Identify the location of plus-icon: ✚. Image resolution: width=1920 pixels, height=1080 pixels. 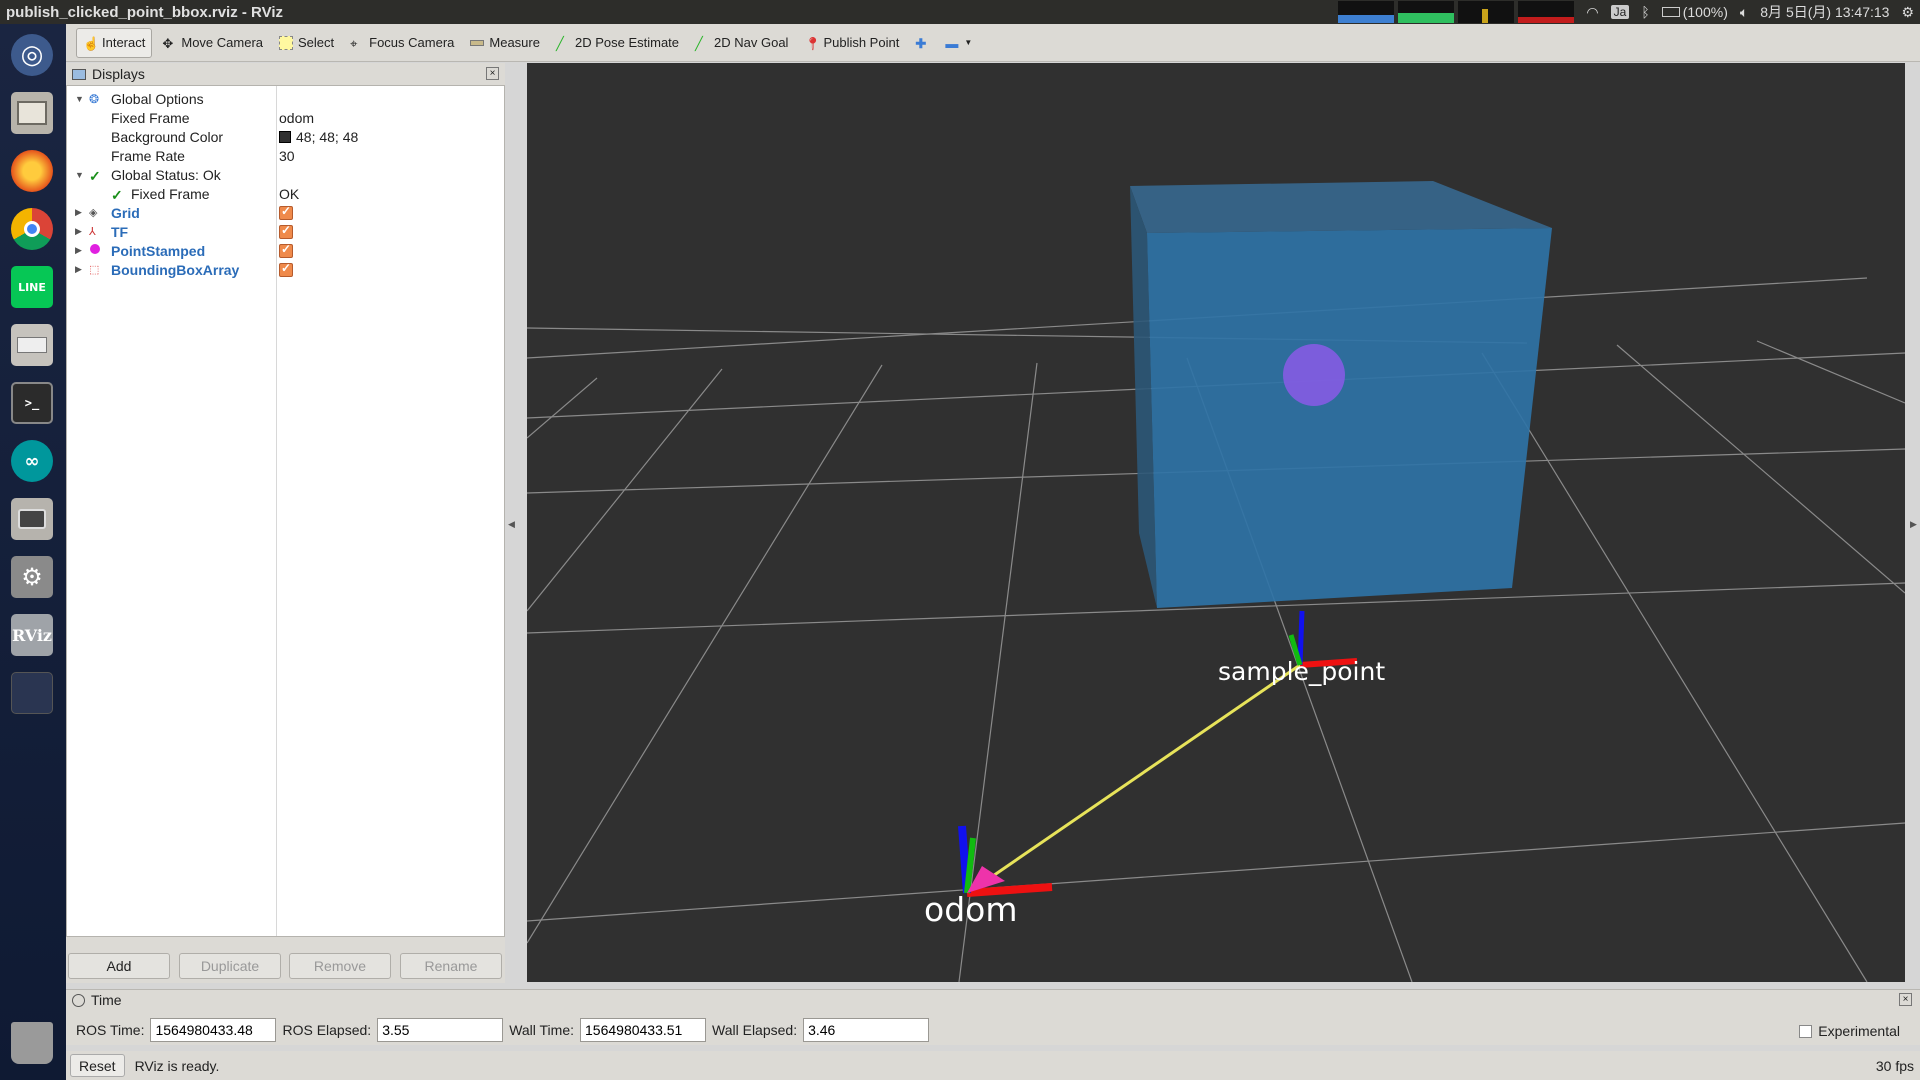
(921, 43).